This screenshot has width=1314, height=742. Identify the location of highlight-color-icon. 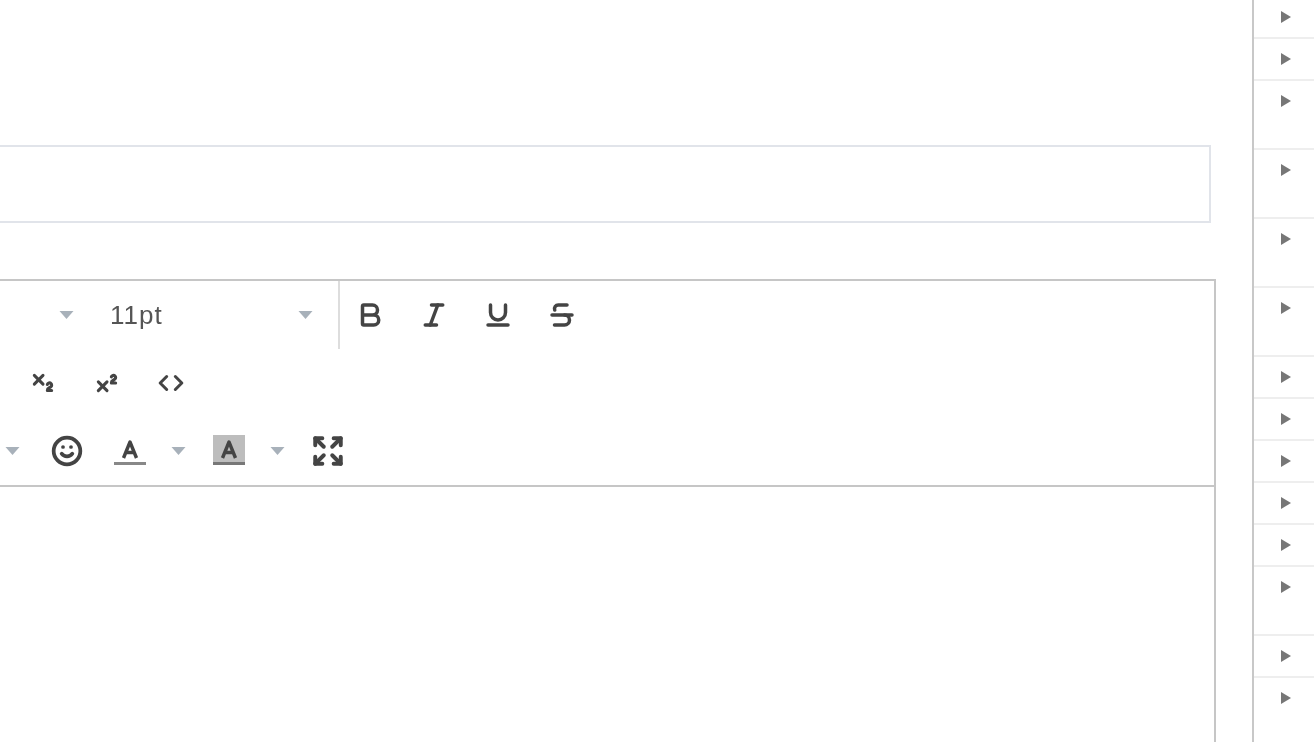
(229, 451).